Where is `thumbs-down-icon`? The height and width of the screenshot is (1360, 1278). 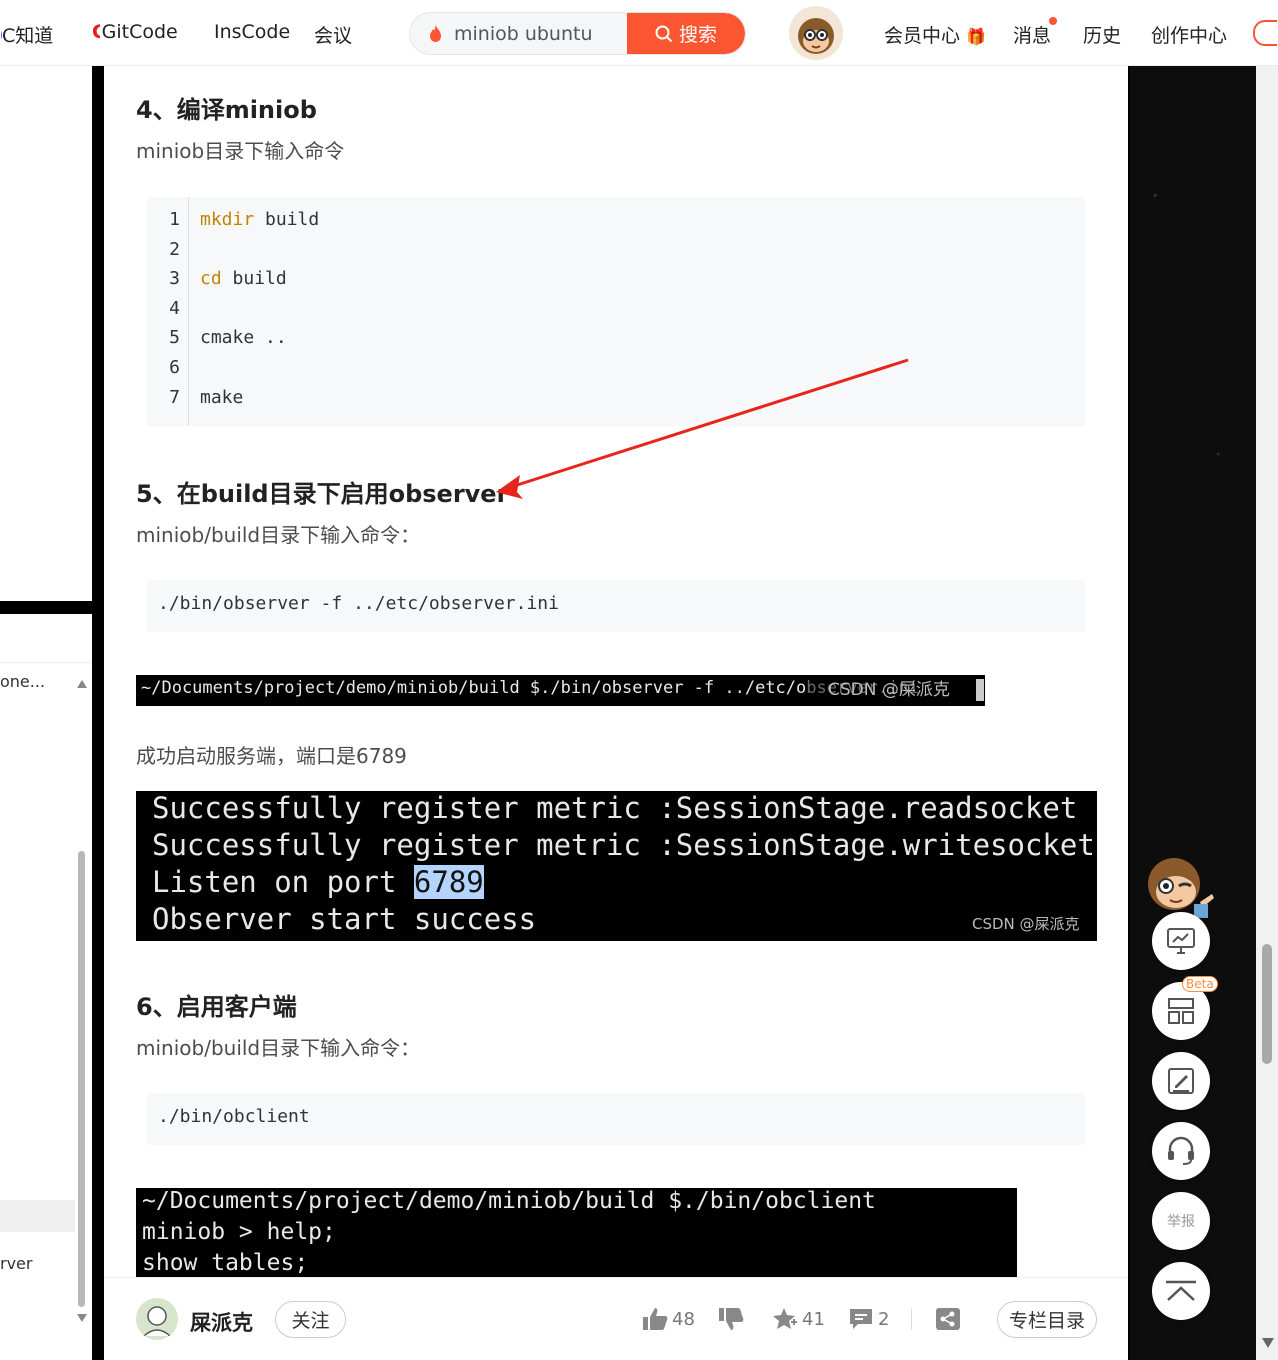 thumbs-down-icon is located at coordinates (731, 1319).